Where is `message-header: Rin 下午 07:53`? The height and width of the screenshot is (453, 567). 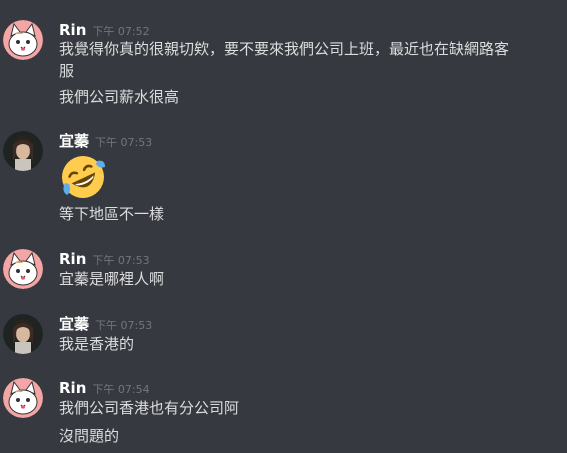 message-header: Rin 下午 07:53 is located at coordinates (104, 259).